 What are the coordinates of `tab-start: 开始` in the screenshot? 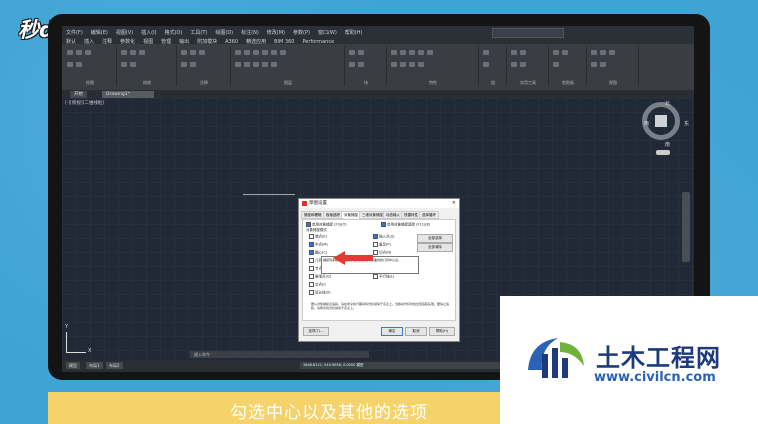 It's located at (78, 94).